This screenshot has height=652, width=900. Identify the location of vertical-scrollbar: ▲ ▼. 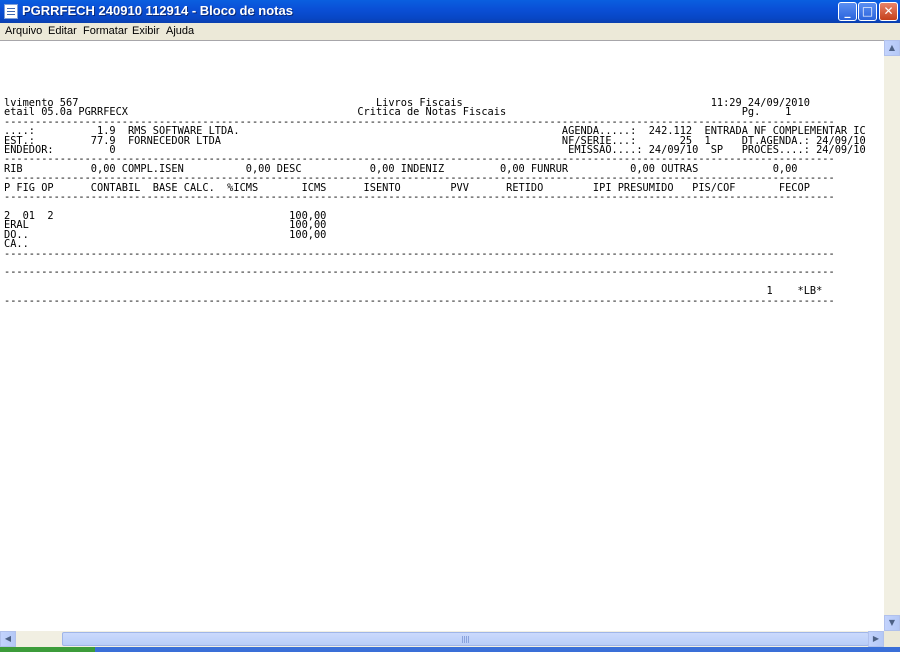
(892, 335).